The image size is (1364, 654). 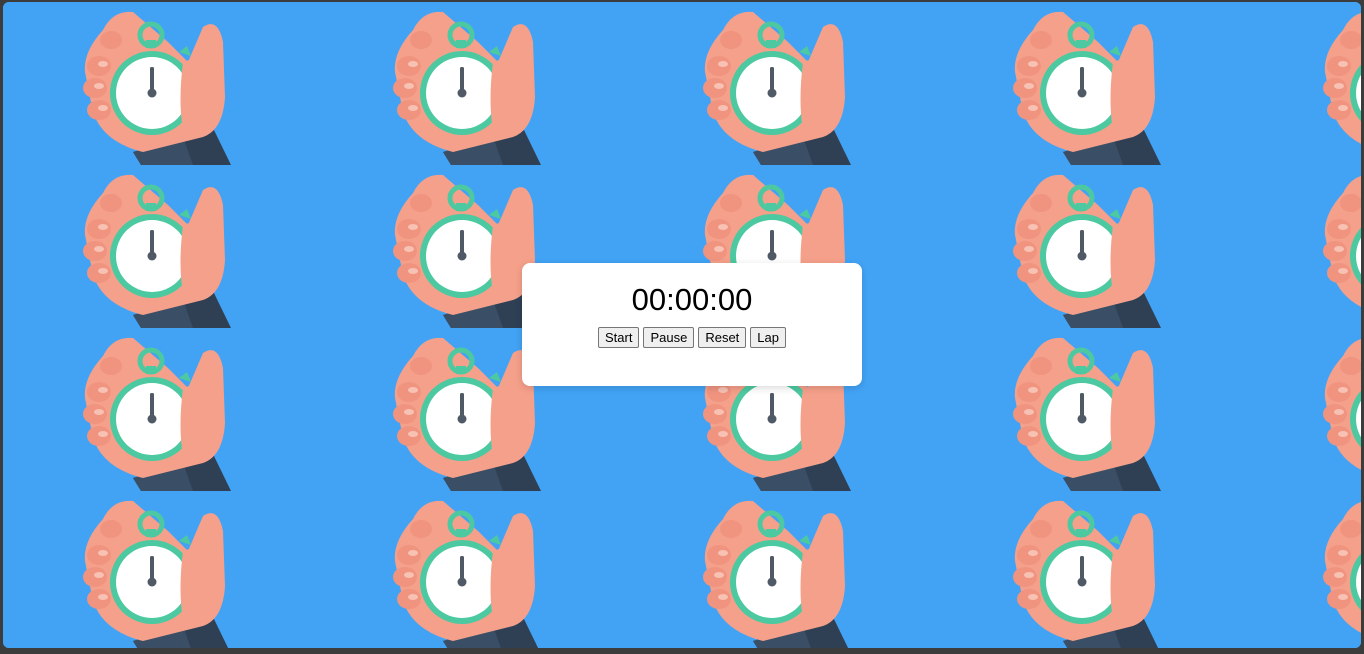 What do you see at coordinates (692, 324) in the screenshot?
I see `stopwatch-panel: 00:00:00 Start Pause Reset Lap` at bounding box center [692, 324].